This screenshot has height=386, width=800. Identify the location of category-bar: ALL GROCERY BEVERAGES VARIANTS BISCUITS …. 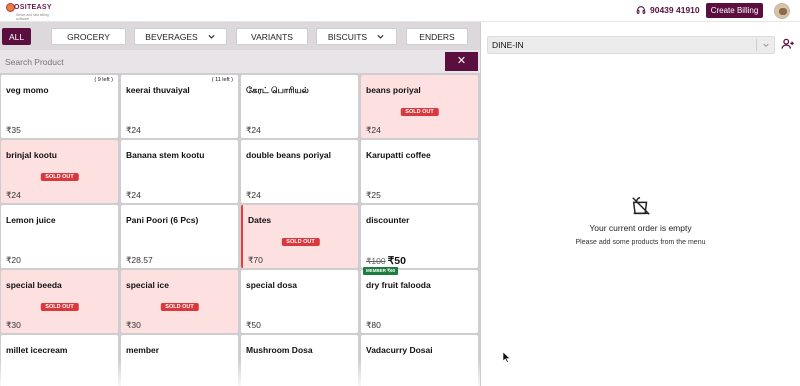
(240, 36).